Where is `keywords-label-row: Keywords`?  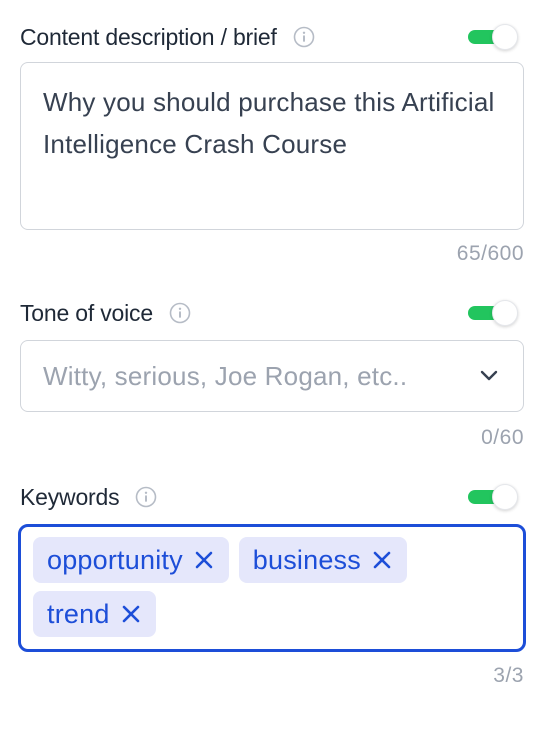 keywords-label-row: Keywords is located at coordinates (272, 497).